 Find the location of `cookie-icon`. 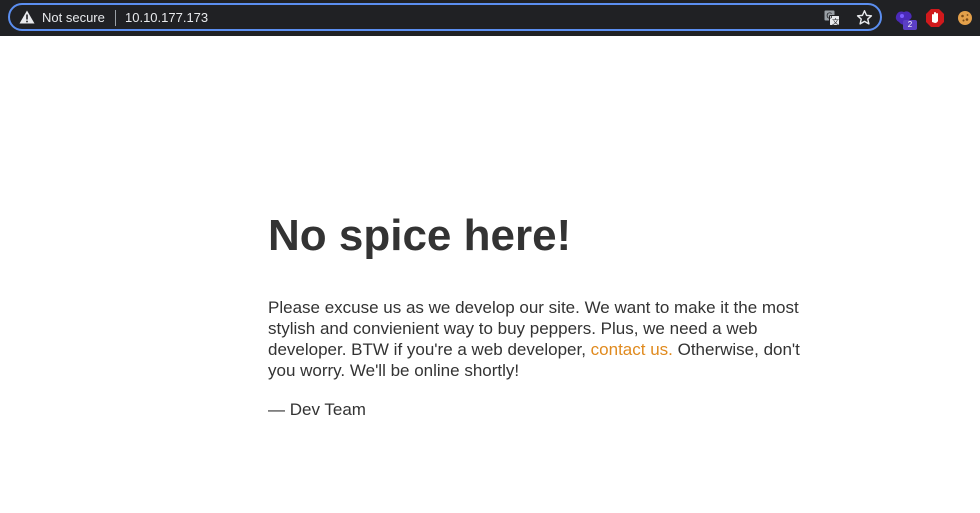

cookie-icon is located at coordinates (965, 18).